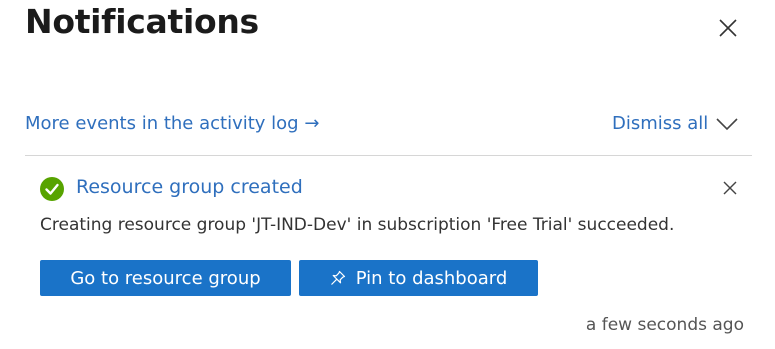 This screenshot has height=349, width=775. What do you see at coordinates (664, 325) in the screenshot?
I see `notification-timestamp: a few seconds ago` at bounding box center [664, 325].